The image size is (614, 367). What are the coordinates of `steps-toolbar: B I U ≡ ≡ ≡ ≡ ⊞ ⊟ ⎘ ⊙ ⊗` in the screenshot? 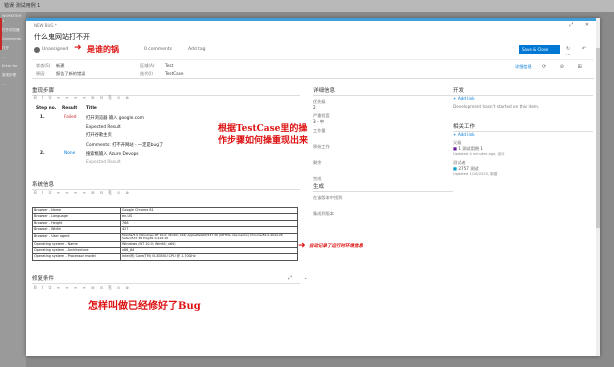 It's located at (82, 97).